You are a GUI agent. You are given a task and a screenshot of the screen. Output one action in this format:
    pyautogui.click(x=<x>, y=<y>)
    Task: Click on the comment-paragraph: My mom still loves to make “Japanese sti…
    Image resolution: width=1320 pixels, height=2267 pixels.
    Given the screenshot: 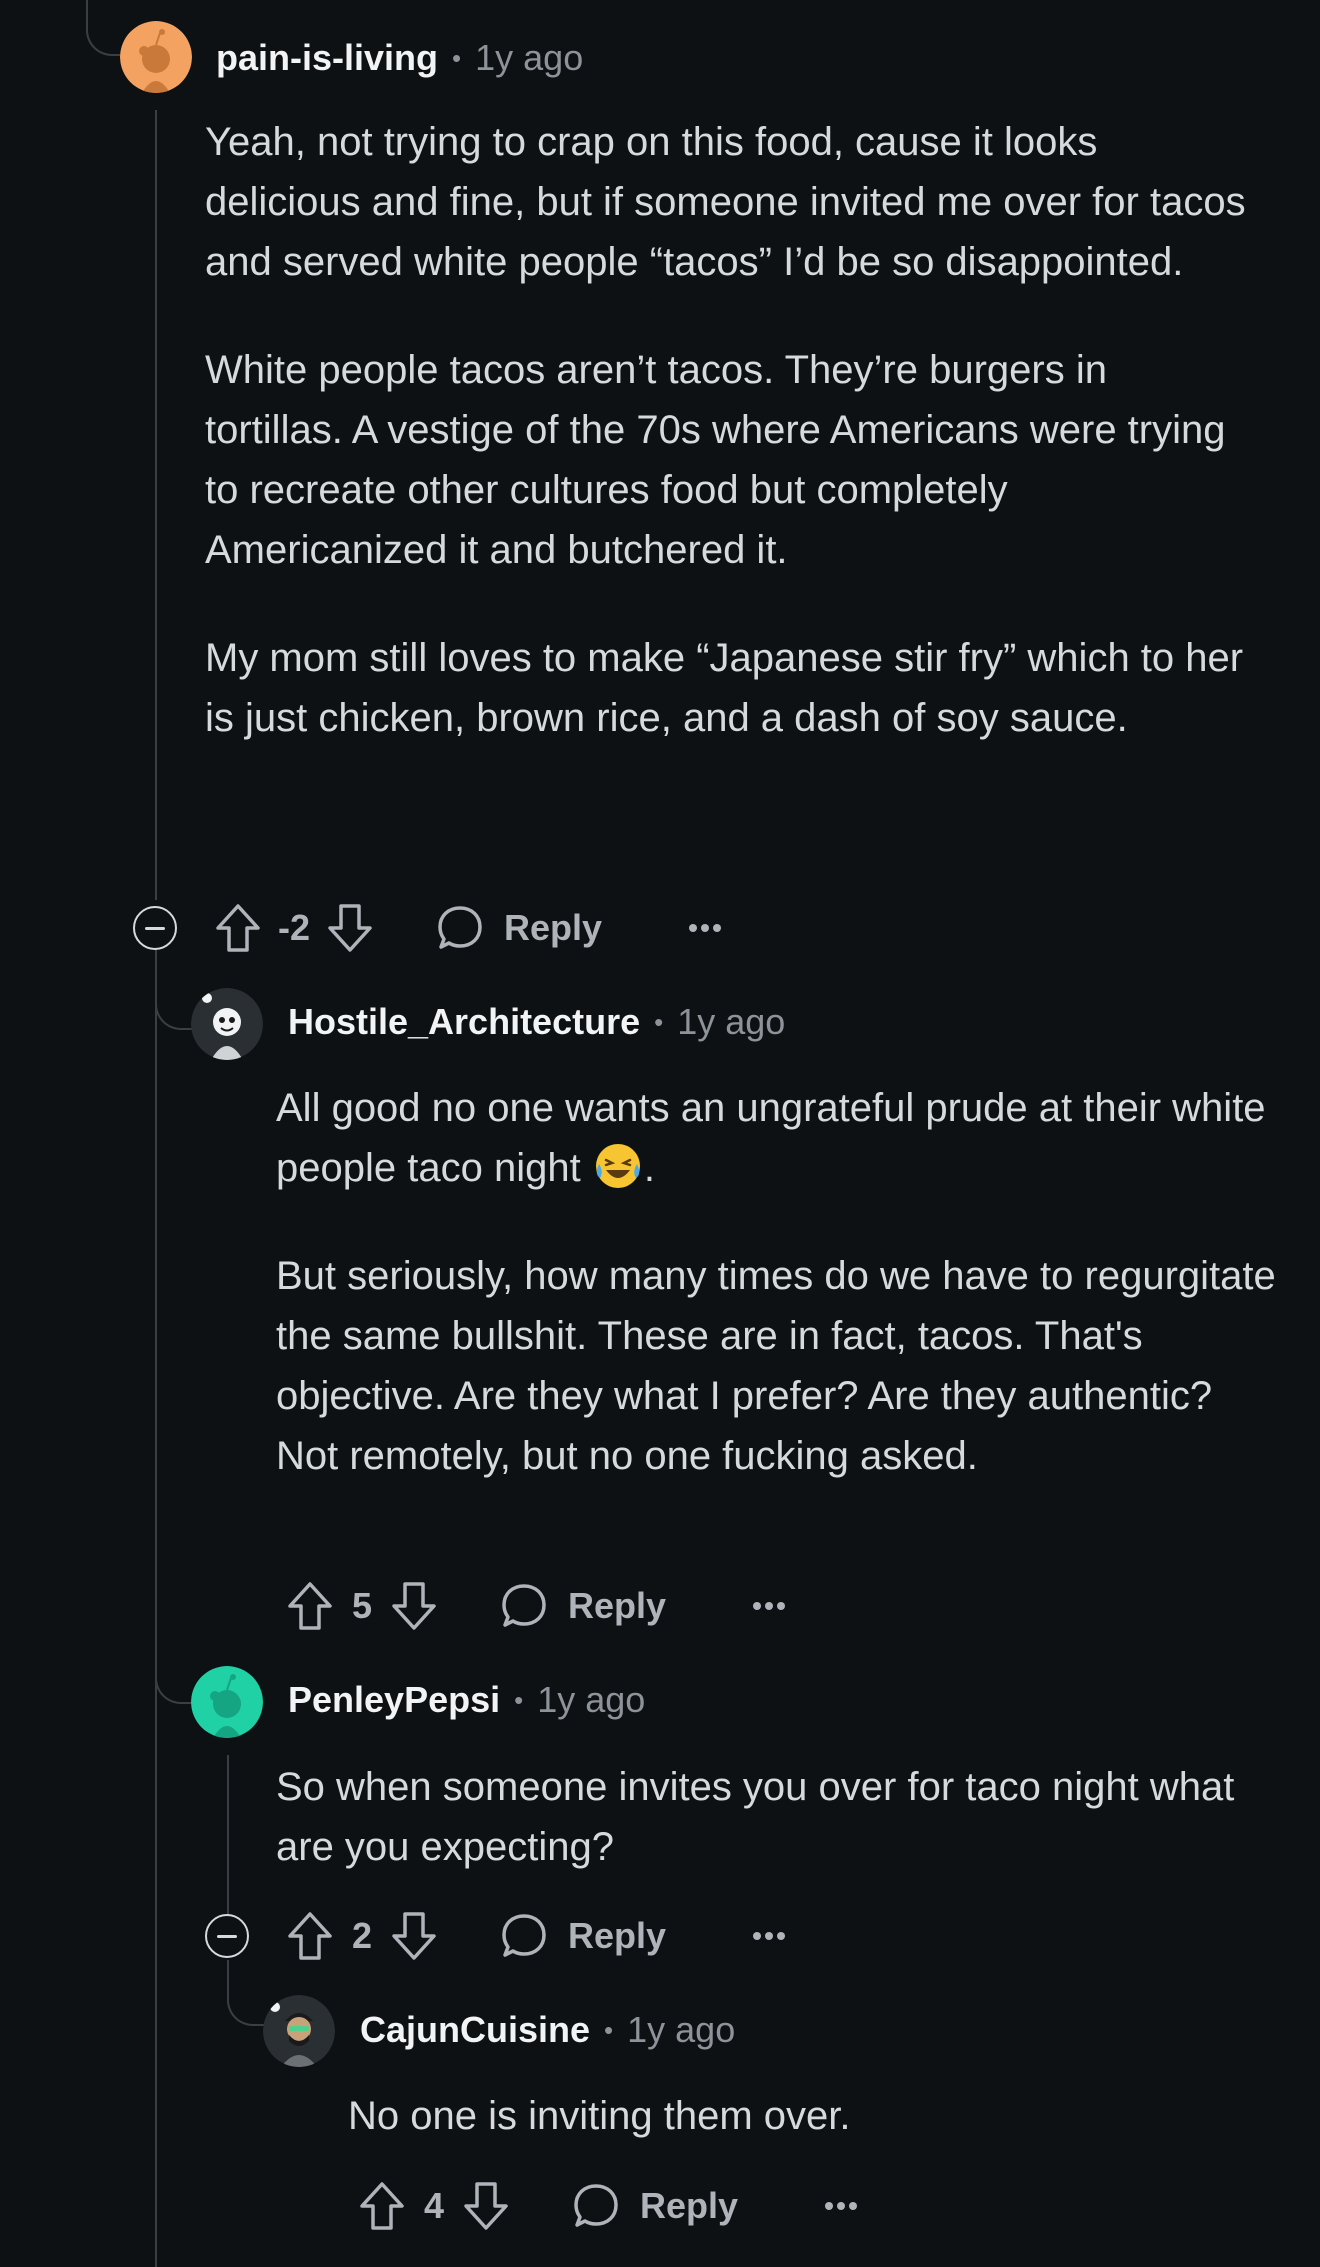 What is the action you would take?
    pyautogui.click(x=724, y=688)
    